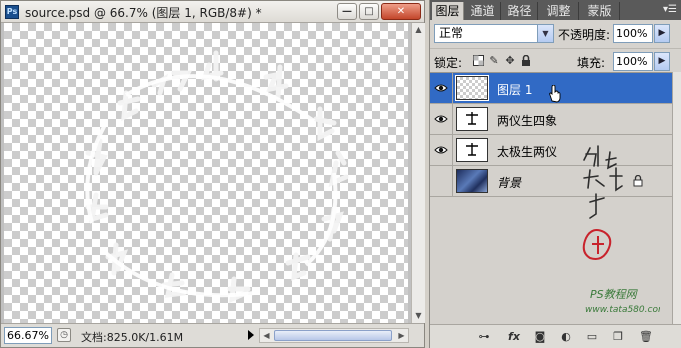 This screenshot has width=681, height=348. I want to click on tab-masks: 蒙版, so click(600, 11).